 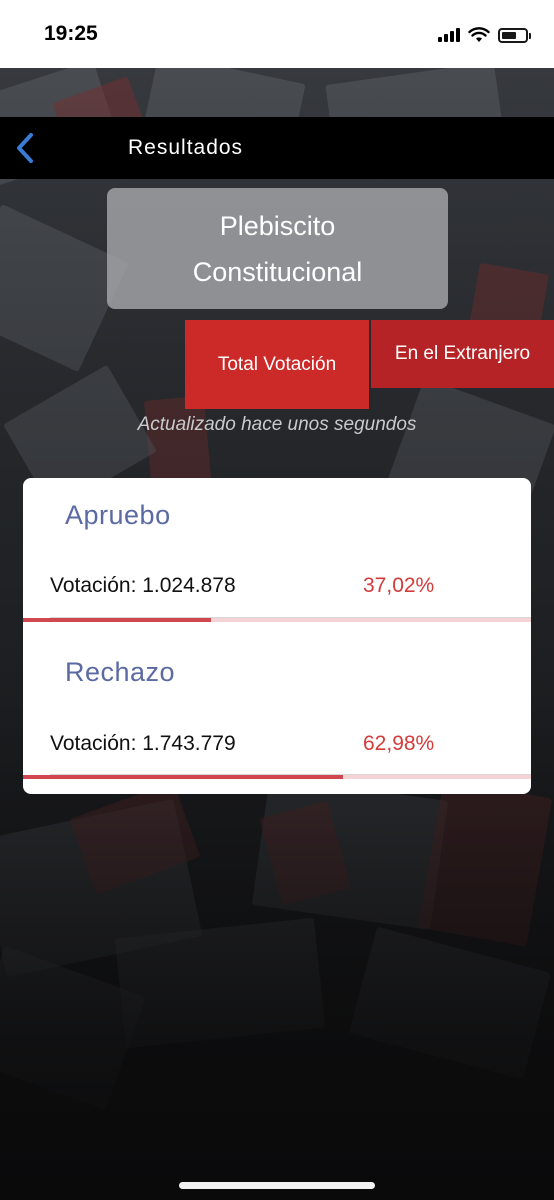 I want to click on progress-bar-apruebo, so click(x=277, y=620).